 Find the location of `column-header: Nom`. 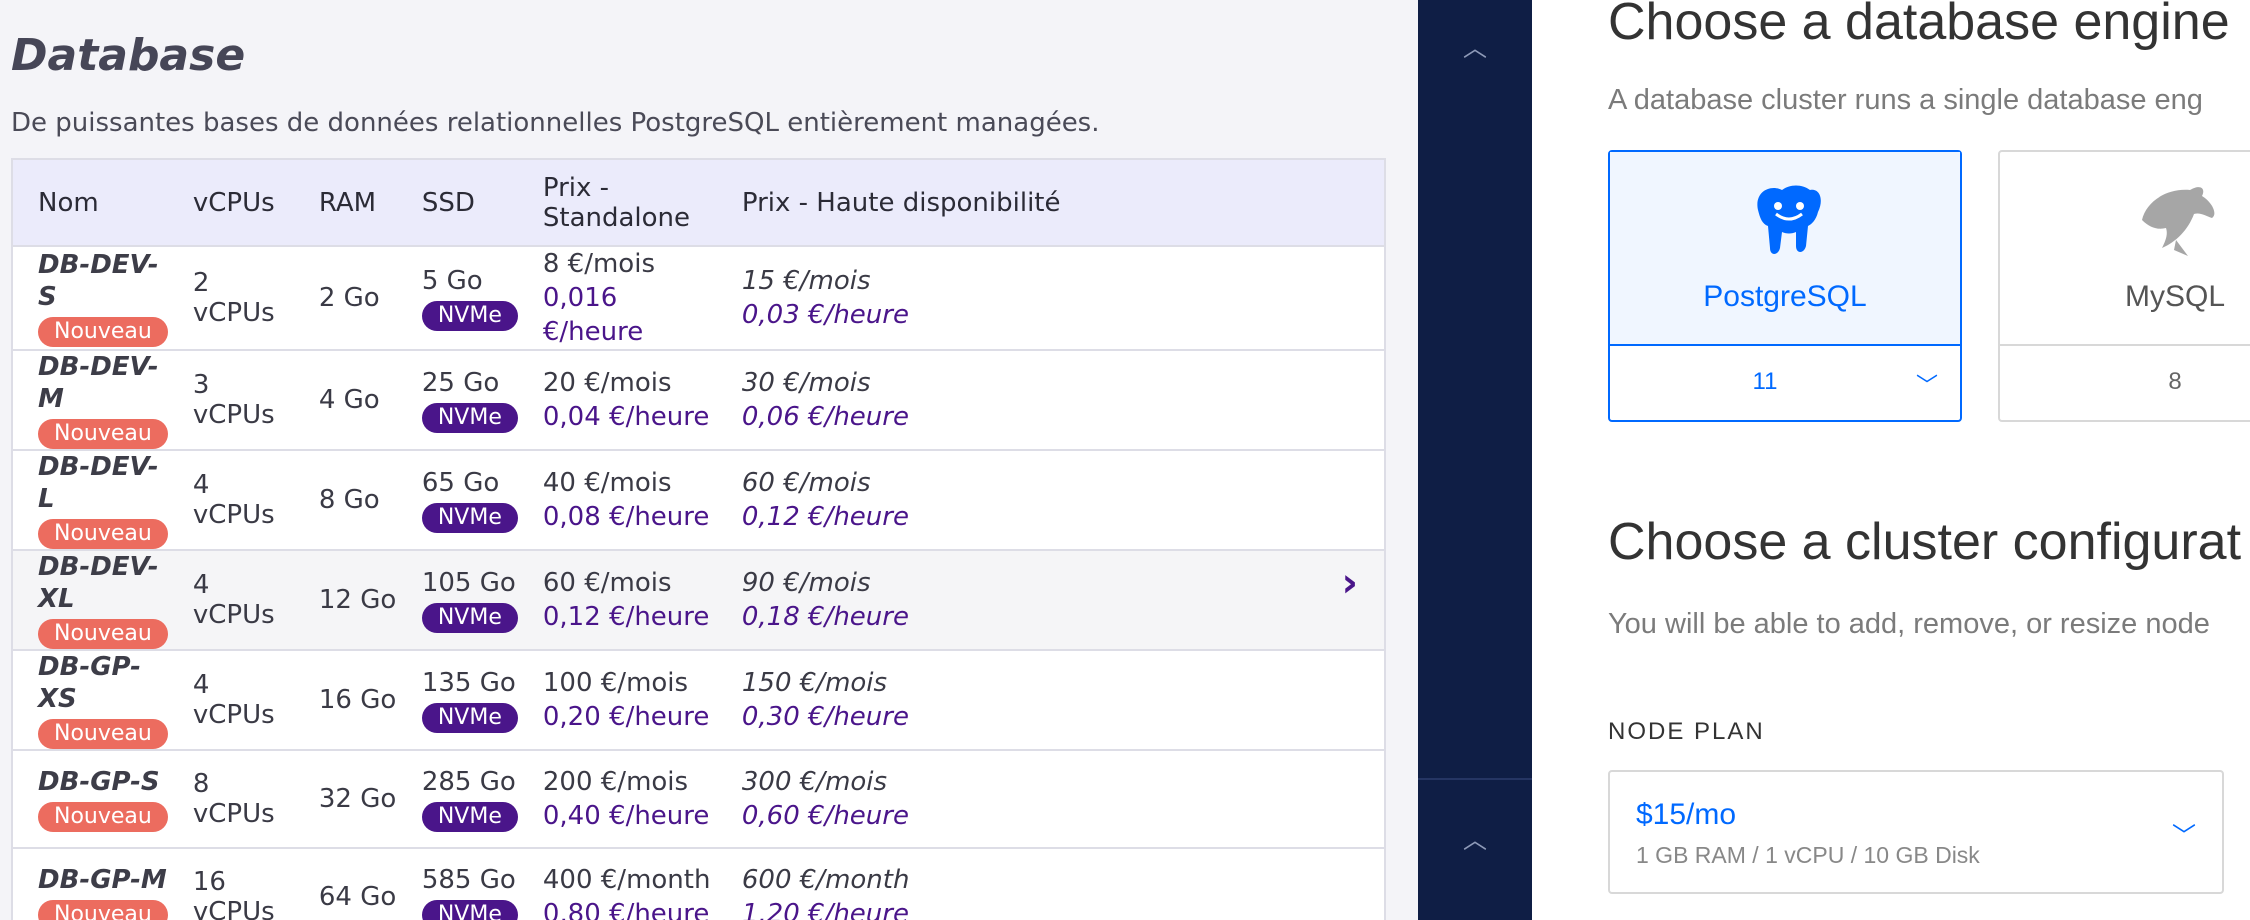

column-header: Nom is located at coordinates (90, 203).